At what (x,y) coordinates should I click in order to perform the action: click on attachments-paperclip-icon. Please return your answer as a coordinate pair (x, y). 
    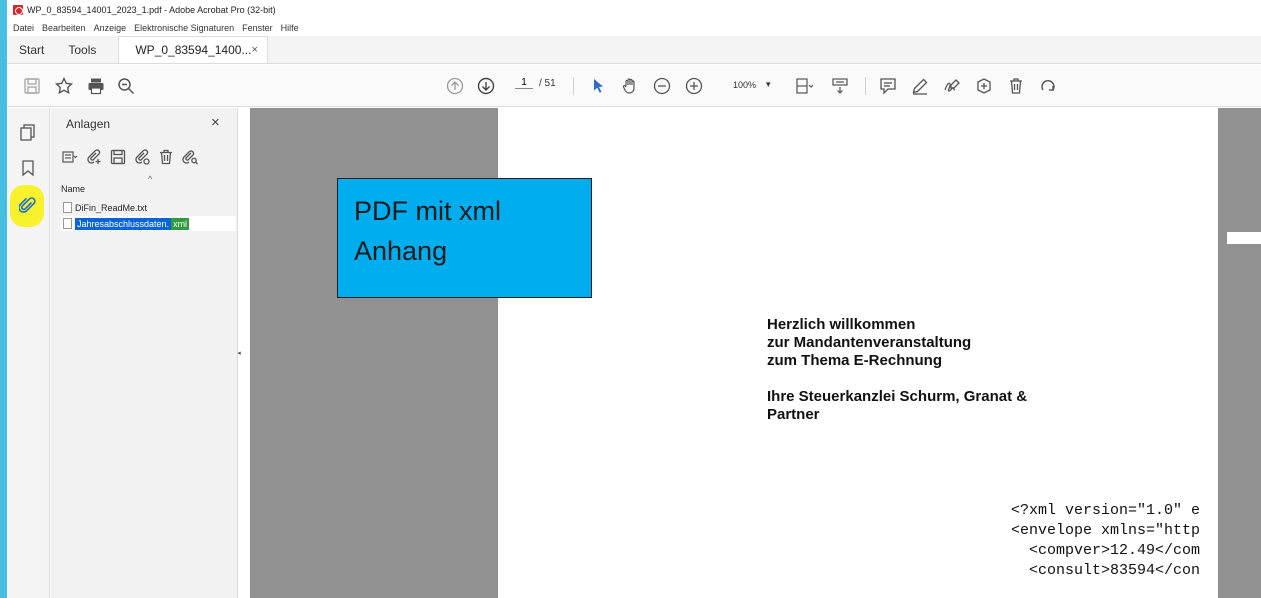
    Looking at the image, I should click on (28, 206).